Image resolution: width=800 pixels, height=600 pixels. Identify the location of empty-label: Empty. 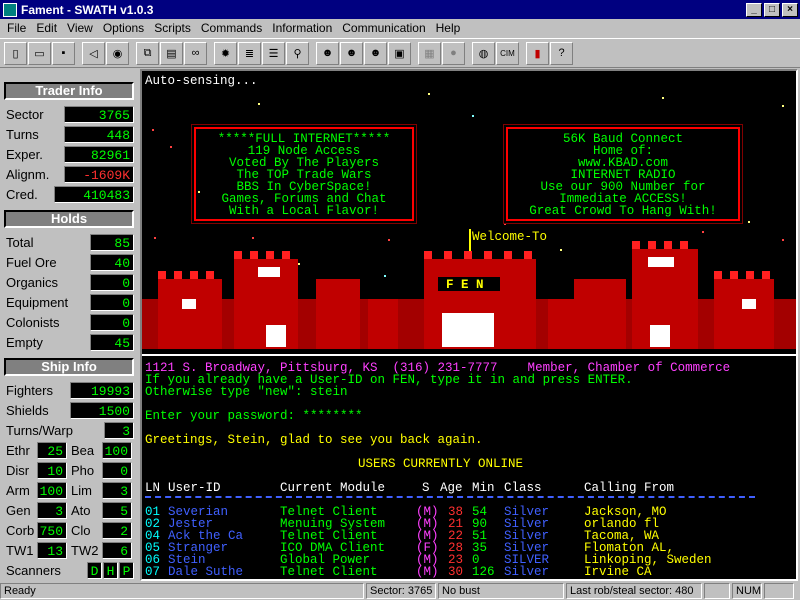
(24, 342).